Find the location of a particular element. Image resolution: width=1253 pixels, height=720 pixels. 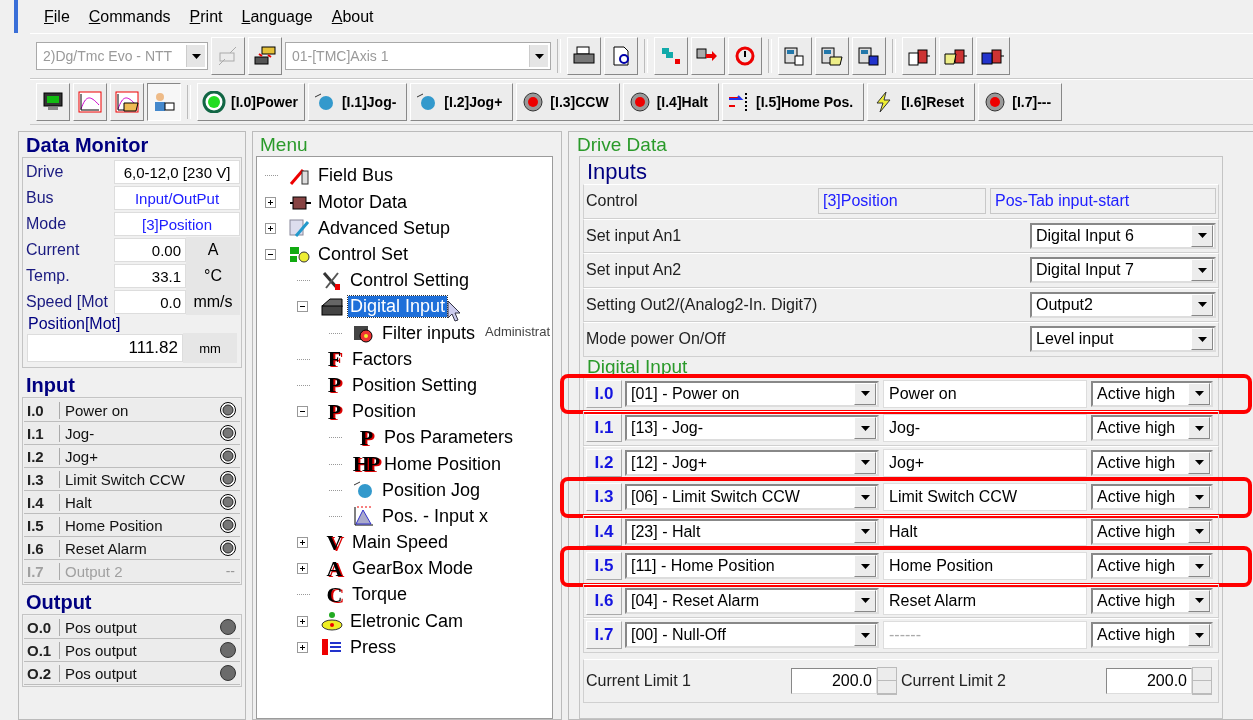

menu-item: Print is located at coordinates (210, 16).